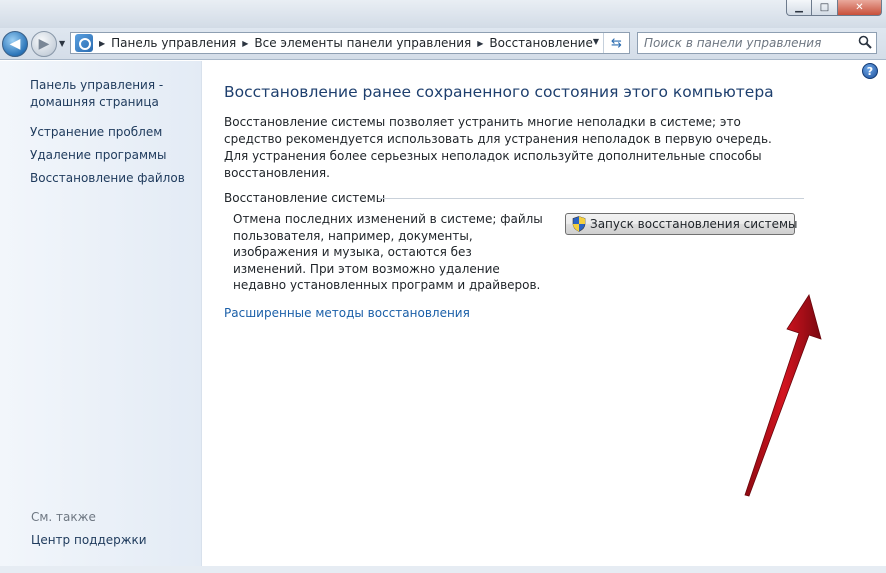  What do you see at coordinates (443, 569) in the screenshot?
I see `window-bottom-edge` at bounding box center [443, 569].